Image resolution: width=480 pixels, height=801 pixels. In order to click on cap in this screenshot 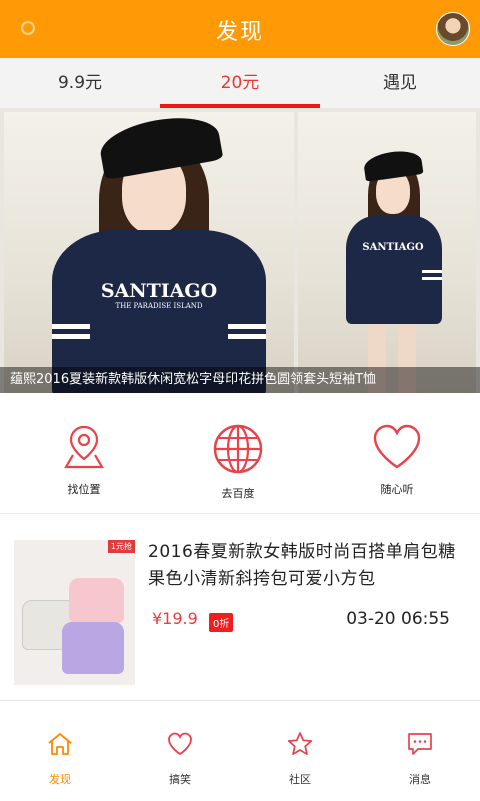, I will do `click(160, 146)`.